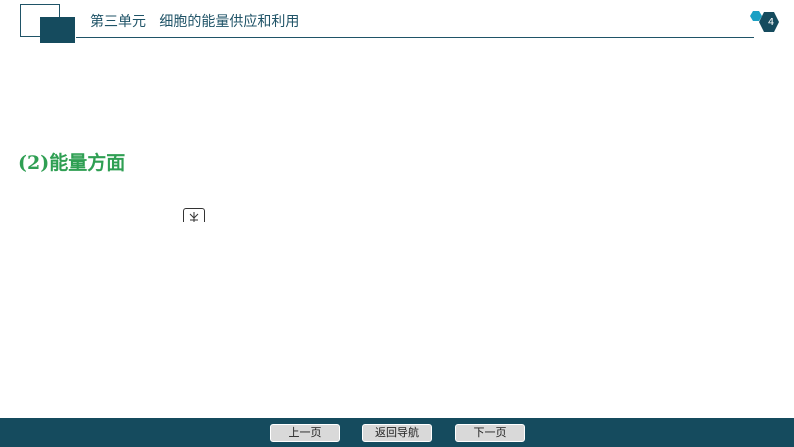 The image size is (794, 447). Describe the element at coordinates (57, 30) in the screenshot. I see `header-solid-square` at that location.